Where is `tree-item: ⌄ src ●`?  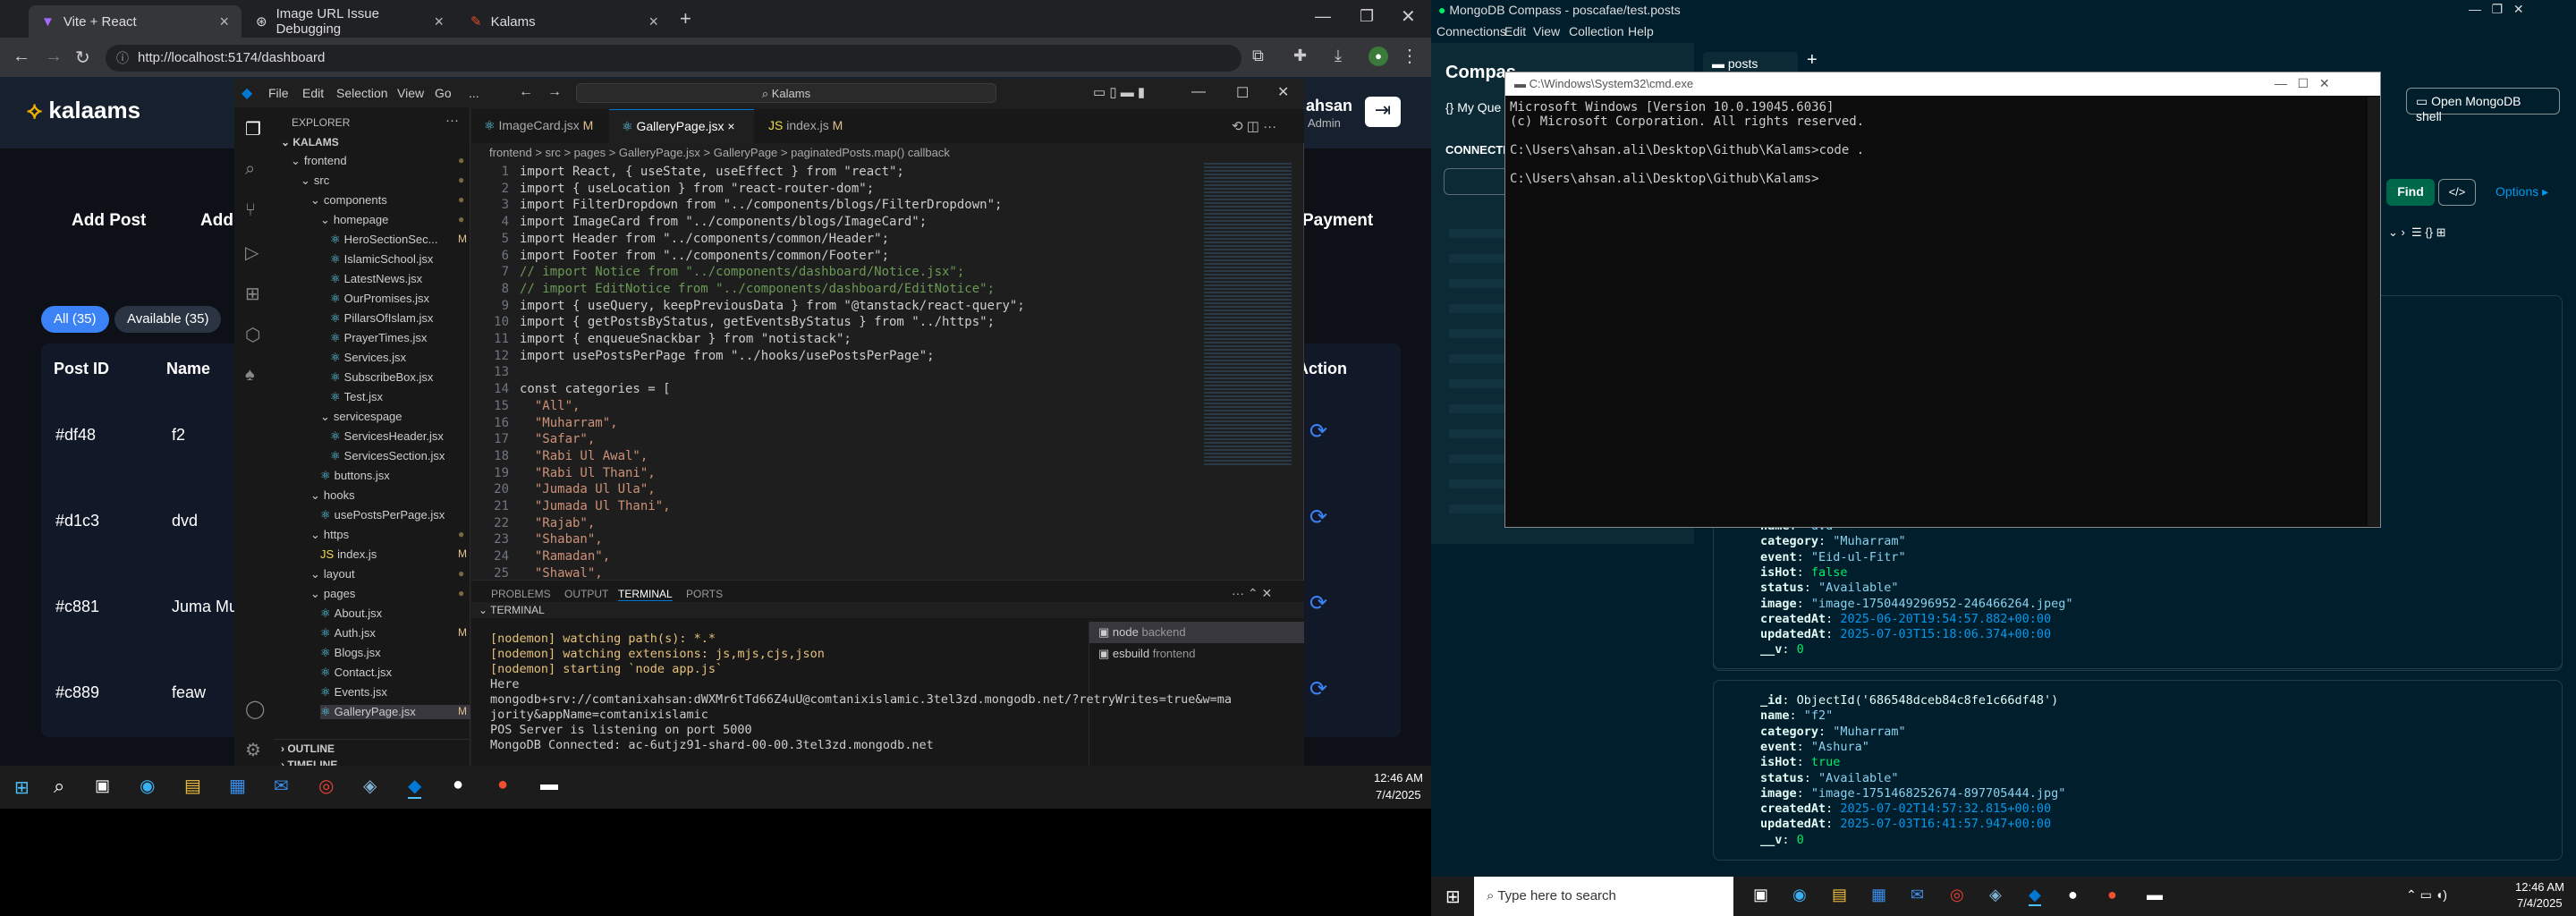
tree-item: ⌄ src ● is located at coordinates (382, 181).